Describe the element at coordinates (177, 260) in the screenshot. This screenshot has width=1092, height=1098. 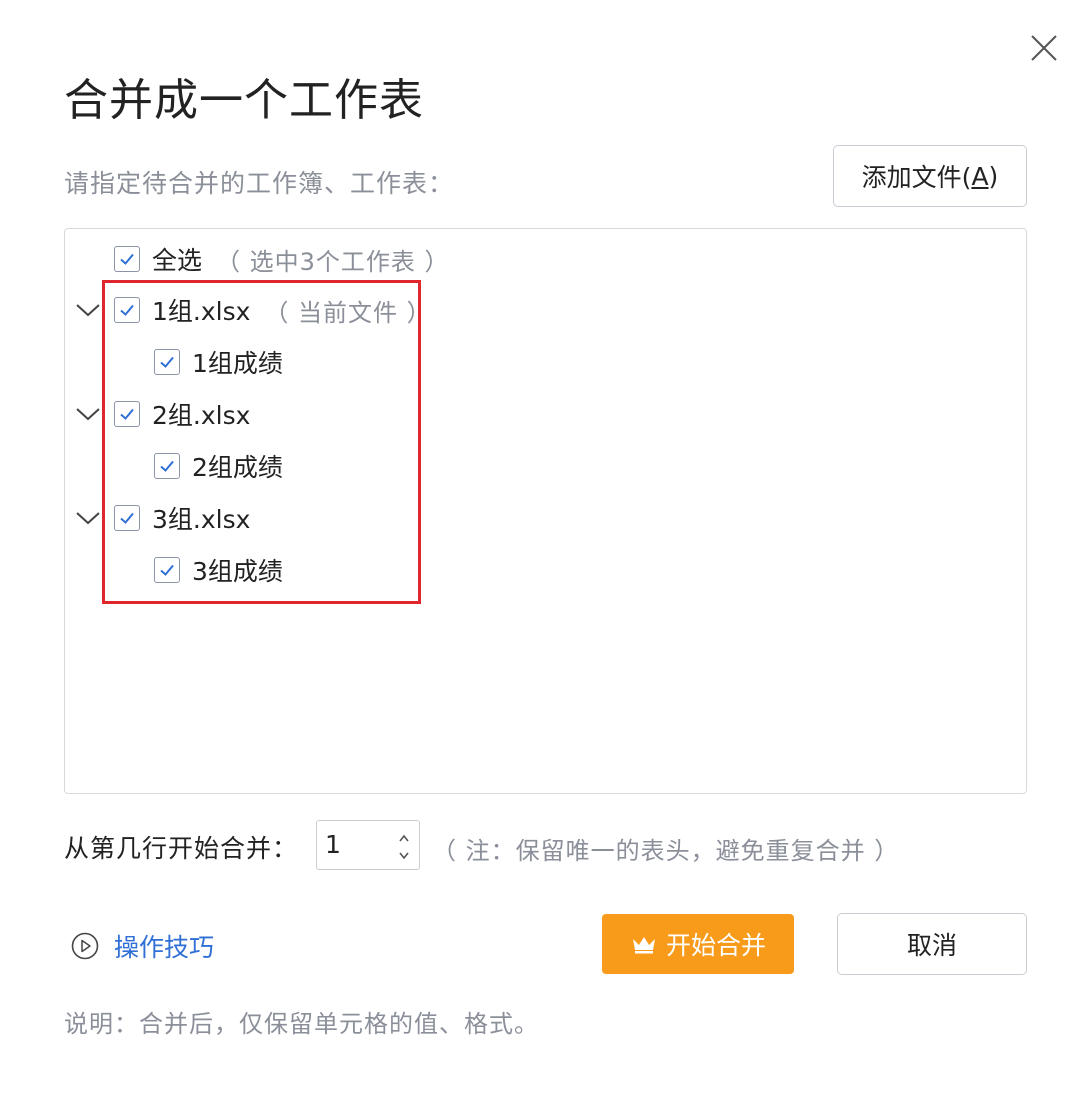
I see `select-all-label: 全选` at that location.